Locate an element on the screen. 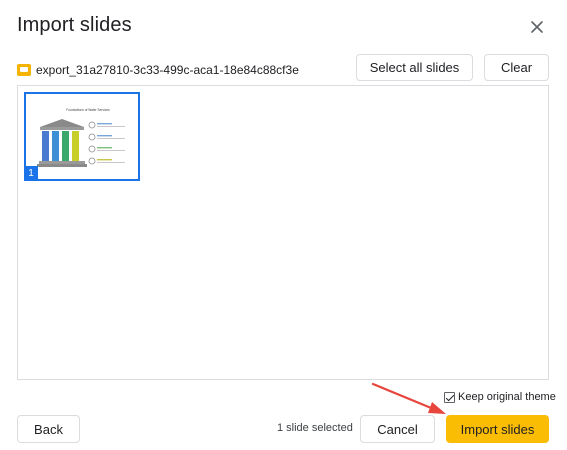 This screenshot has width=567, height=450. slide-preview-image: Foundations of Water Services is located at coordinates (81, 137).